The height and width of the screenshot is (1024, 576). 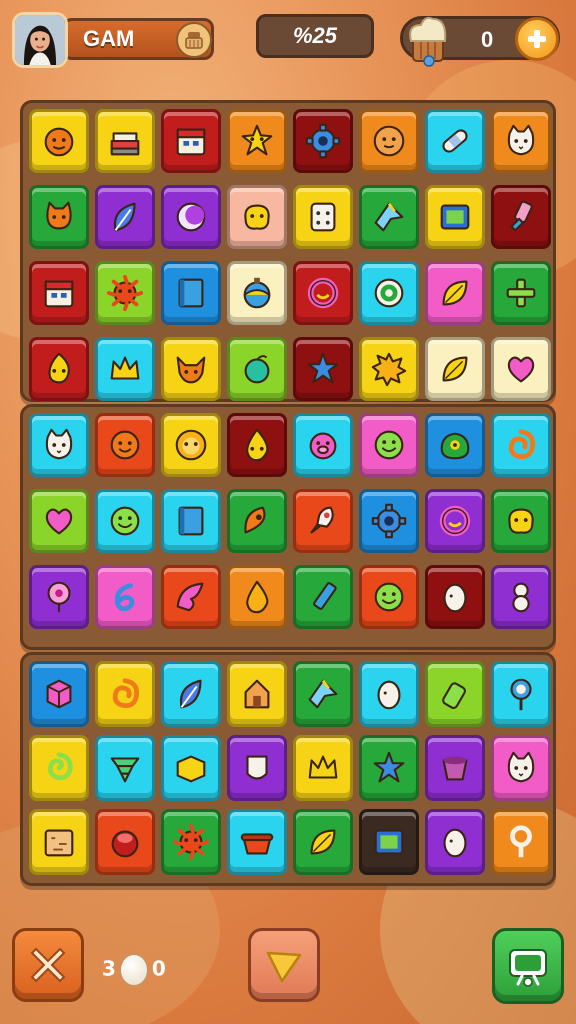 I want to click on cup-icon, so click(x=455, y=768).